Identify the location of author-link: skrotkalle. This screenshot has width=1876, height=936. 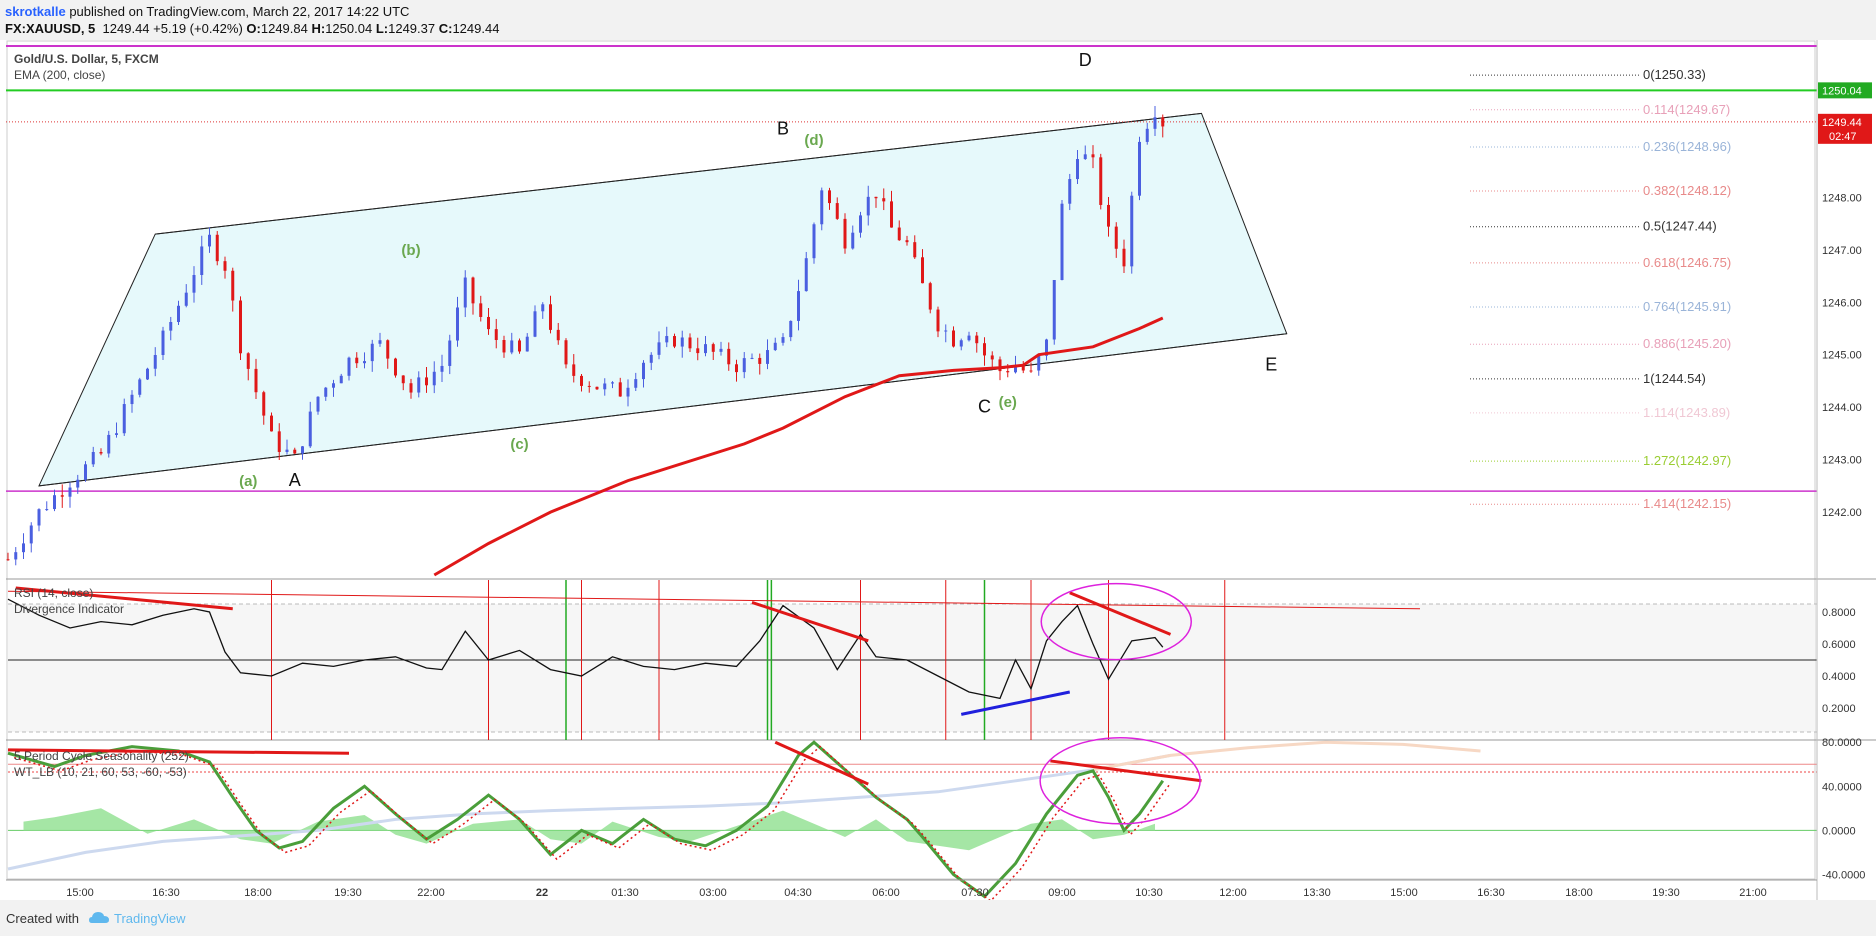
(35, 11).